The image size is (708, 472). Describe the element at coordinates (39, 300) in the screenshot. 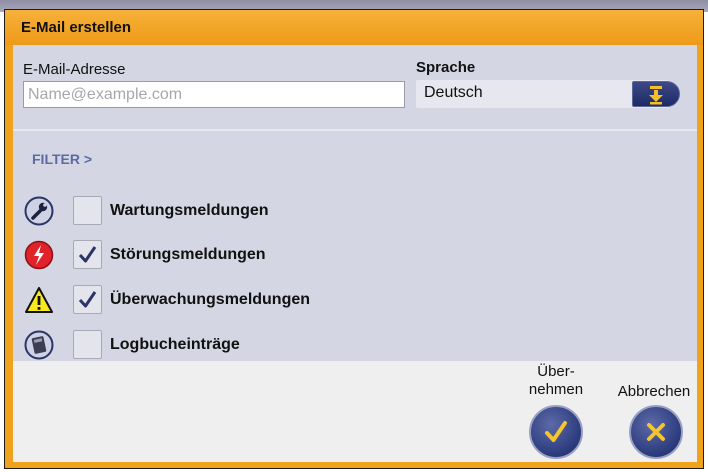

I see `warning-triangle-icon` at that location.